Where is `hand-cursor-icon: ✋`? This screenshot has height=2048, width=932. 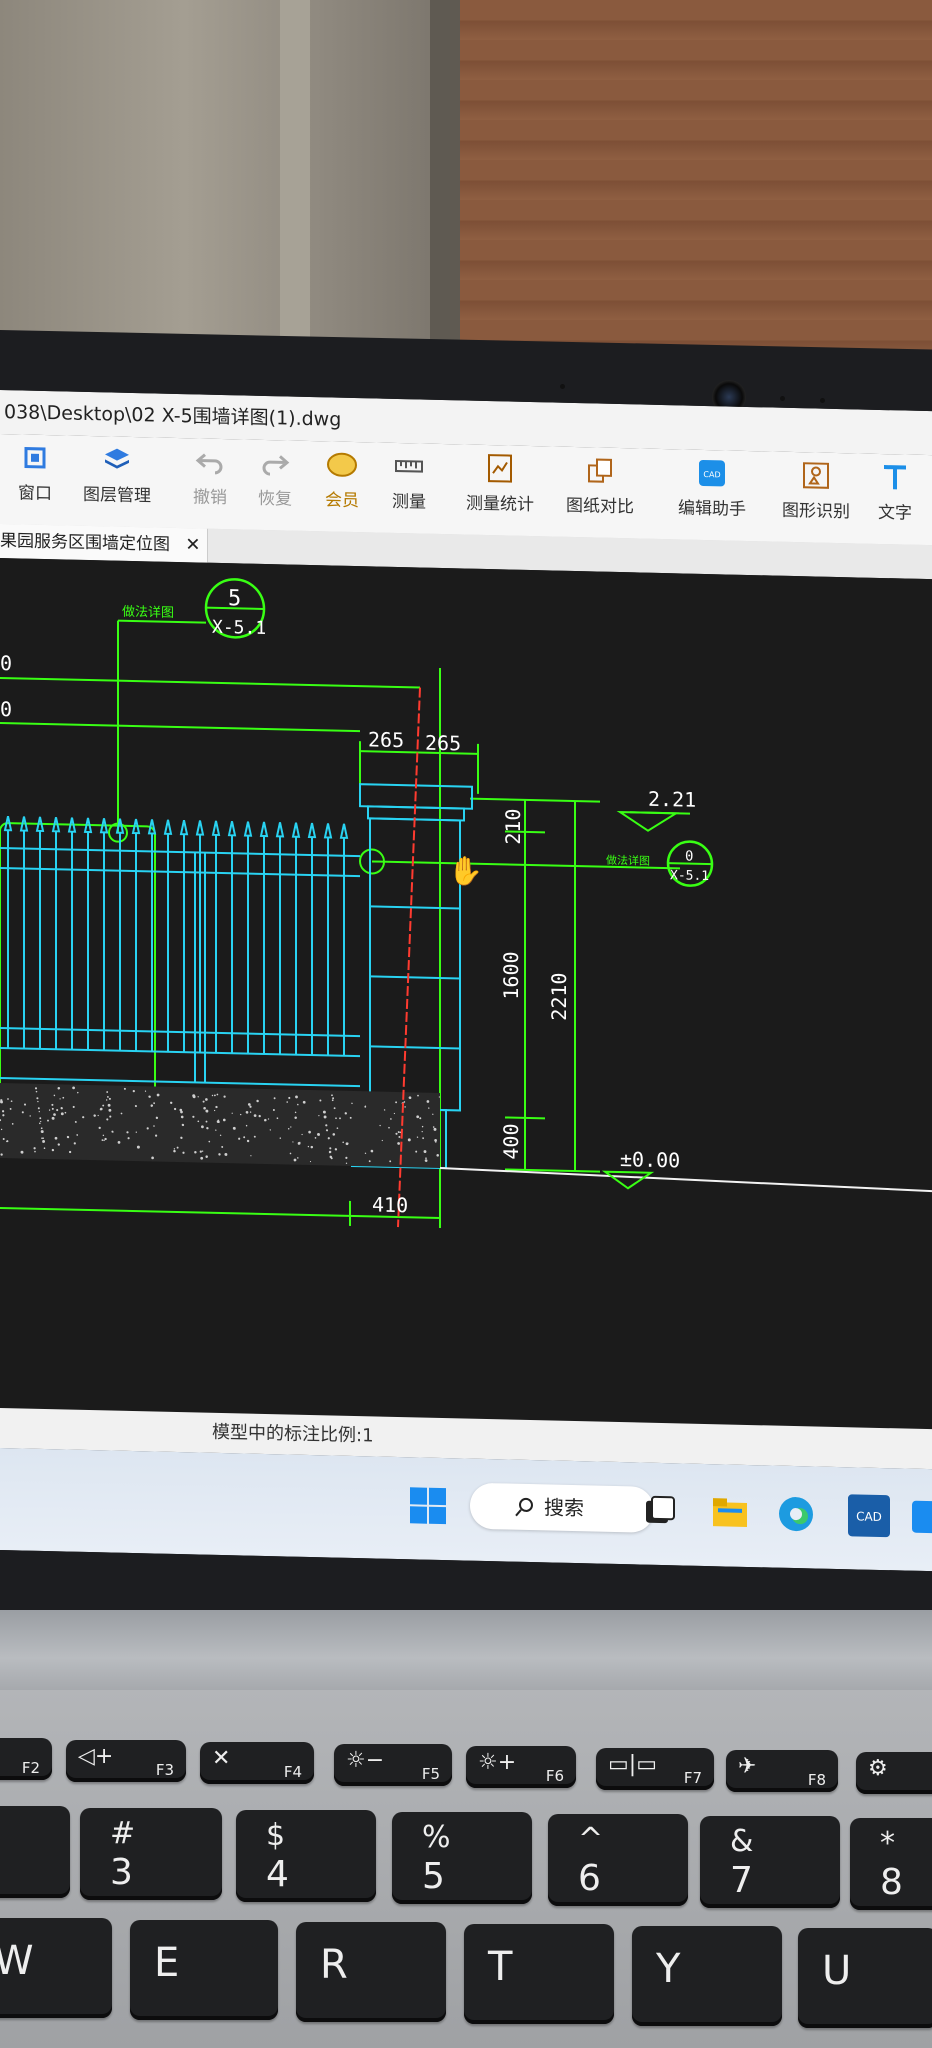
hand-cursor-icon: ✋ is located at coordinates (465, 871).